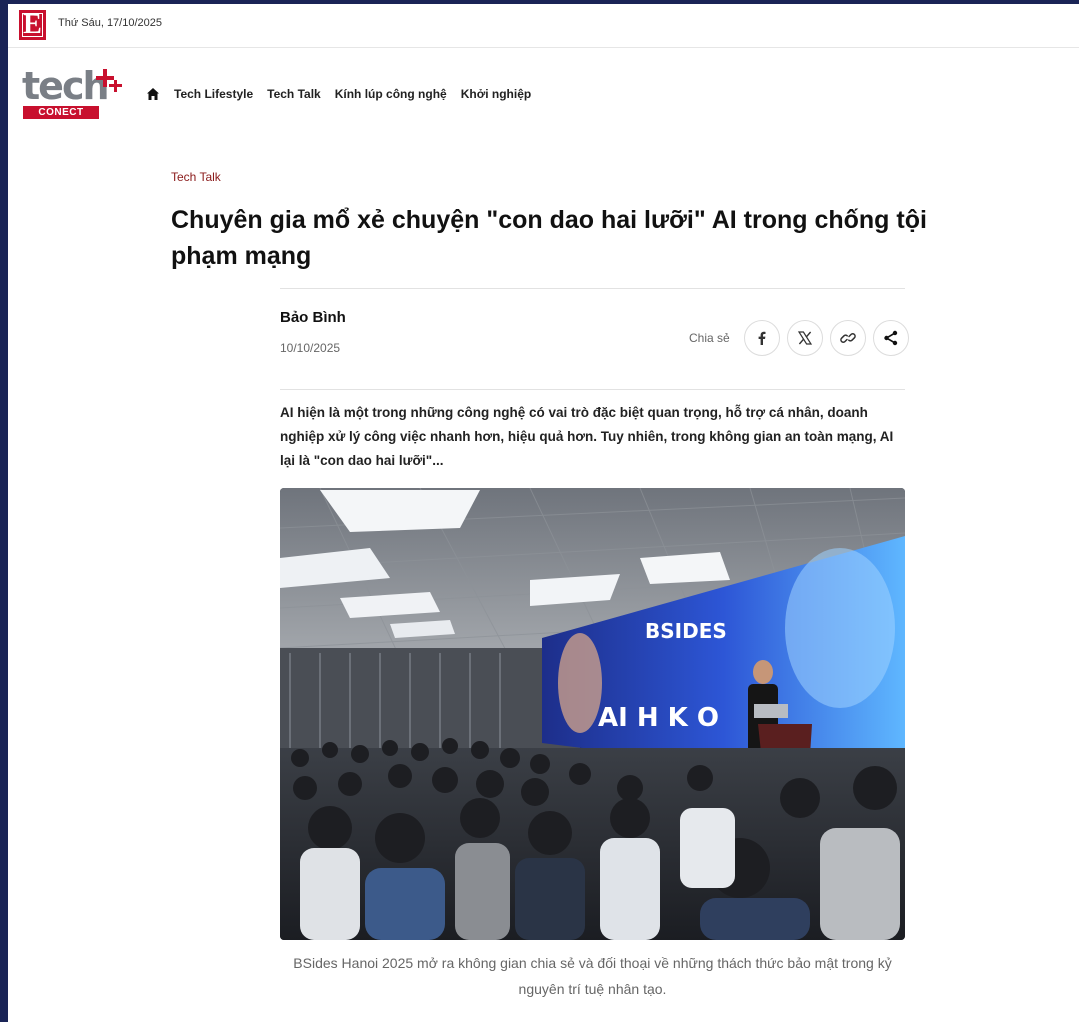  I want to click on nav-item-kinh-lup-cong-nghe: Kính lúp công nghệ, so click(391, 94).